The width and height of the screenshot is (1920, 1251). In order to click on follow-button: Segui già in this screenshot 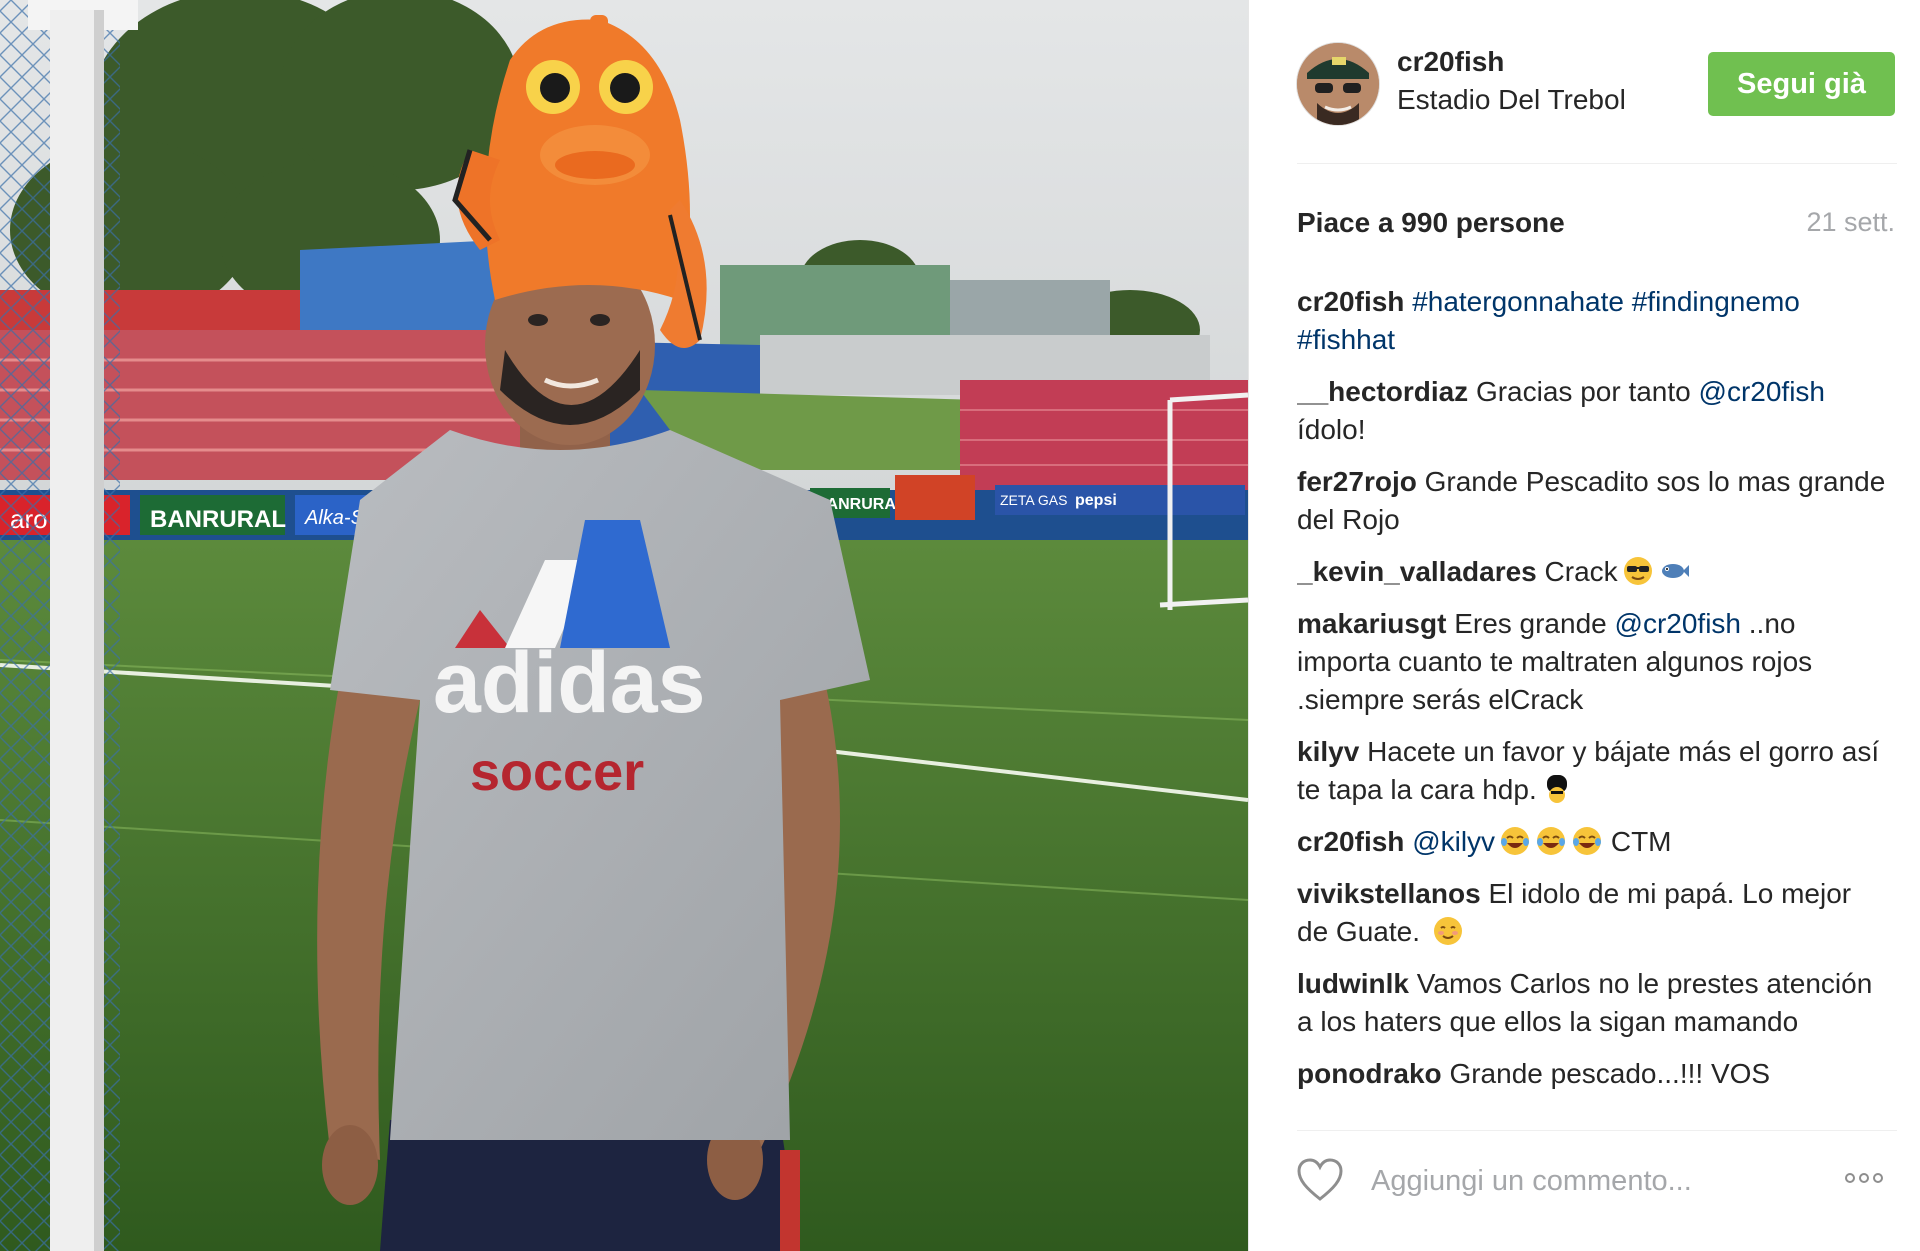, I will do `click(1801, 84)`.